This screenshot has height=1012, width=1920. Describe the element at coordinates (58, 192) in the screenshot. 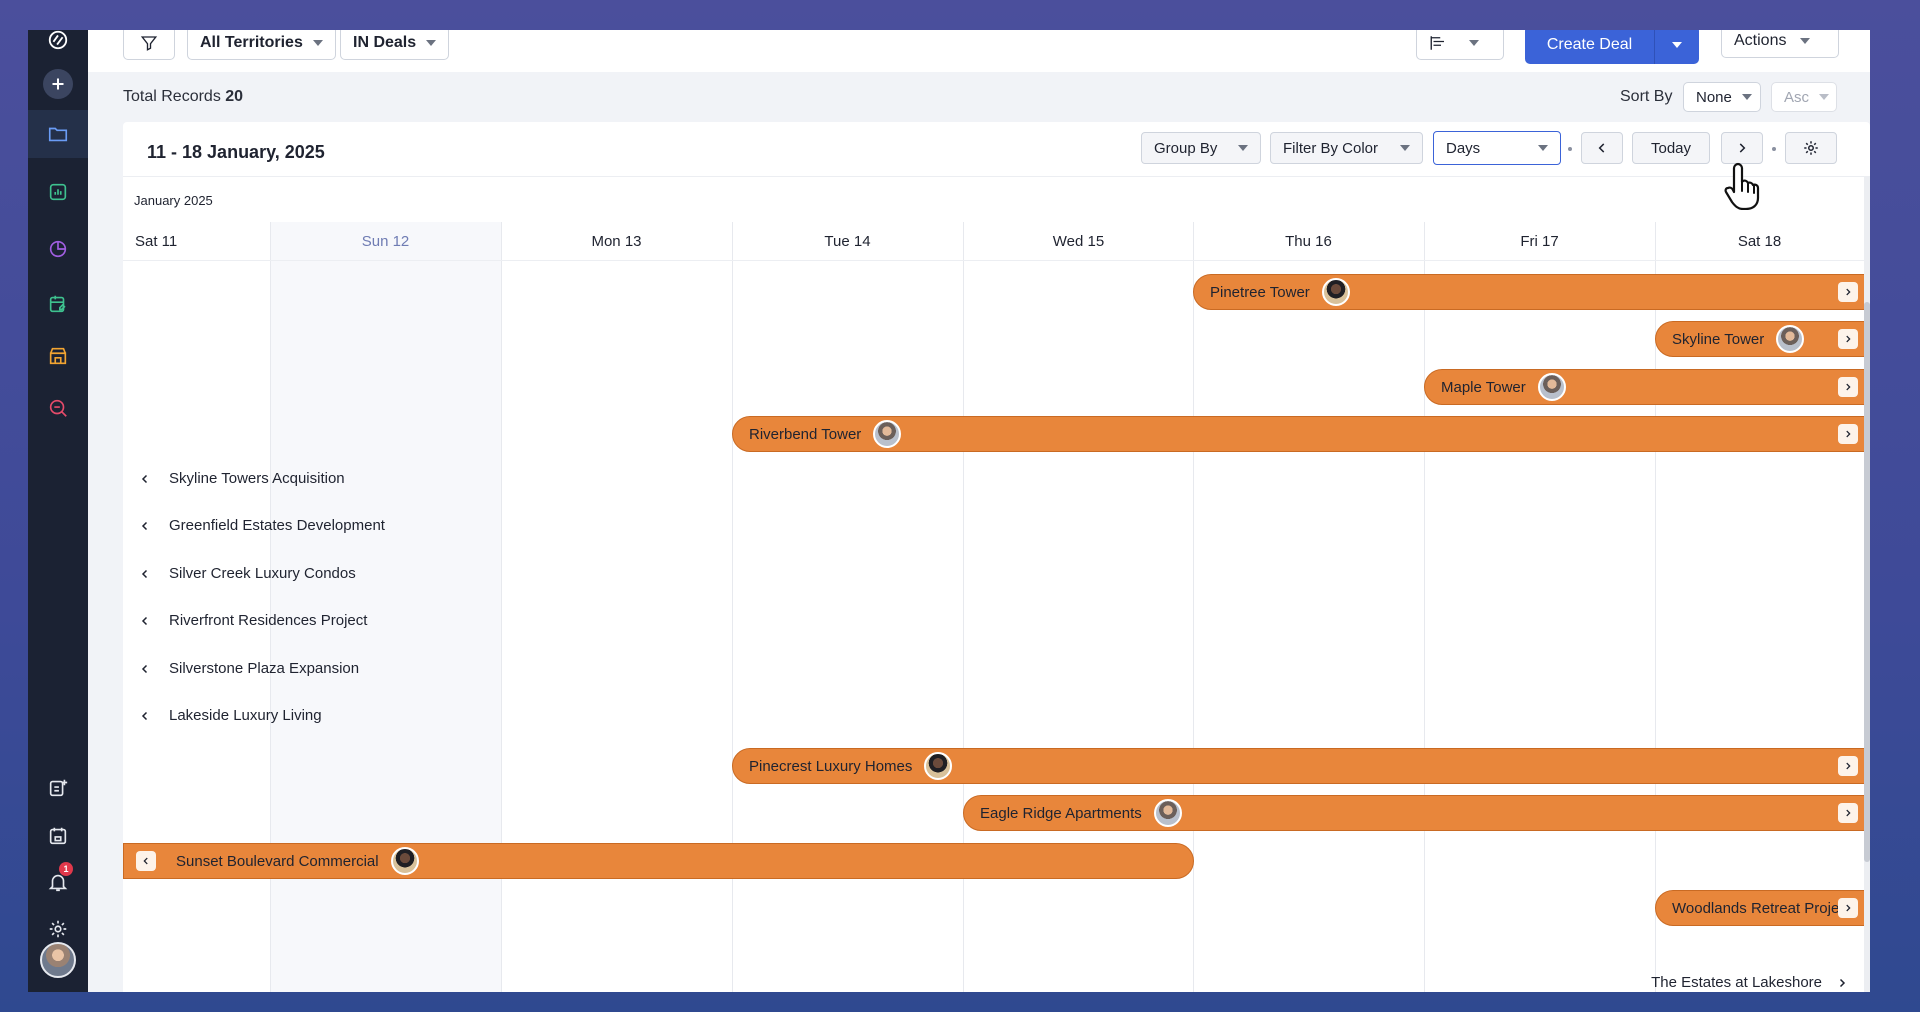

I see `analytics-icon` at that location.